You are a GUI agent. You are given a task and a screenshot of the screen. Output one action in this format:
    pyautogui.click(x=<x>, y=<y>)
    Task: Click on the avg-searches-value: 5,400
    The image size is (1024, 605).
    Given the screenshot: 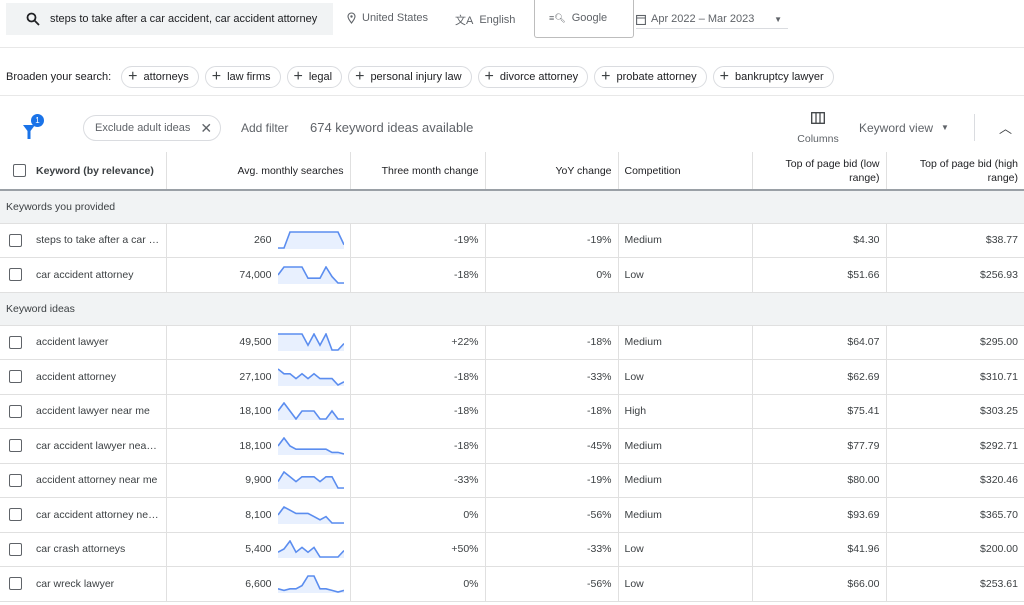 What is the action you would take?
    pyautogui.click(x=258, y=549)
    